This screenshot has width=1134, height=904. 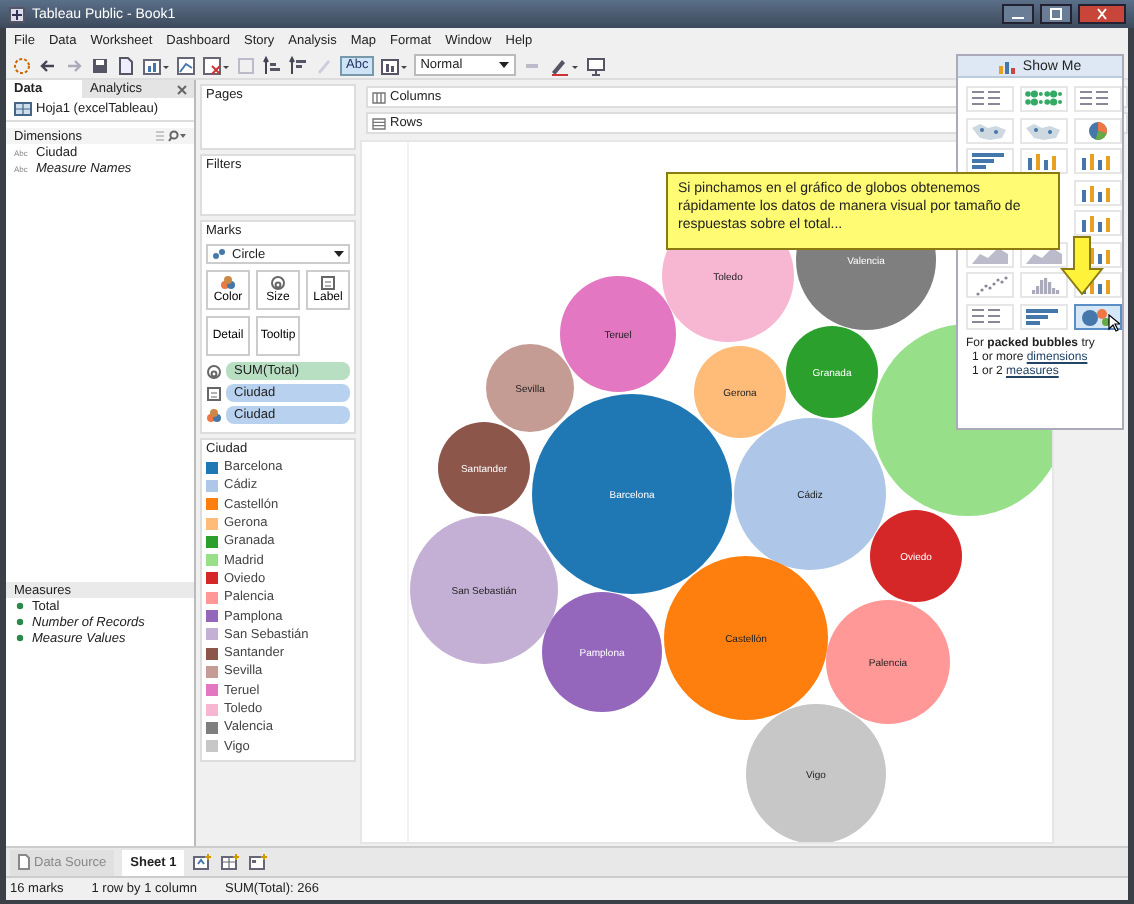 I want to click on maximize-icon, so click(x=1056, y=14).